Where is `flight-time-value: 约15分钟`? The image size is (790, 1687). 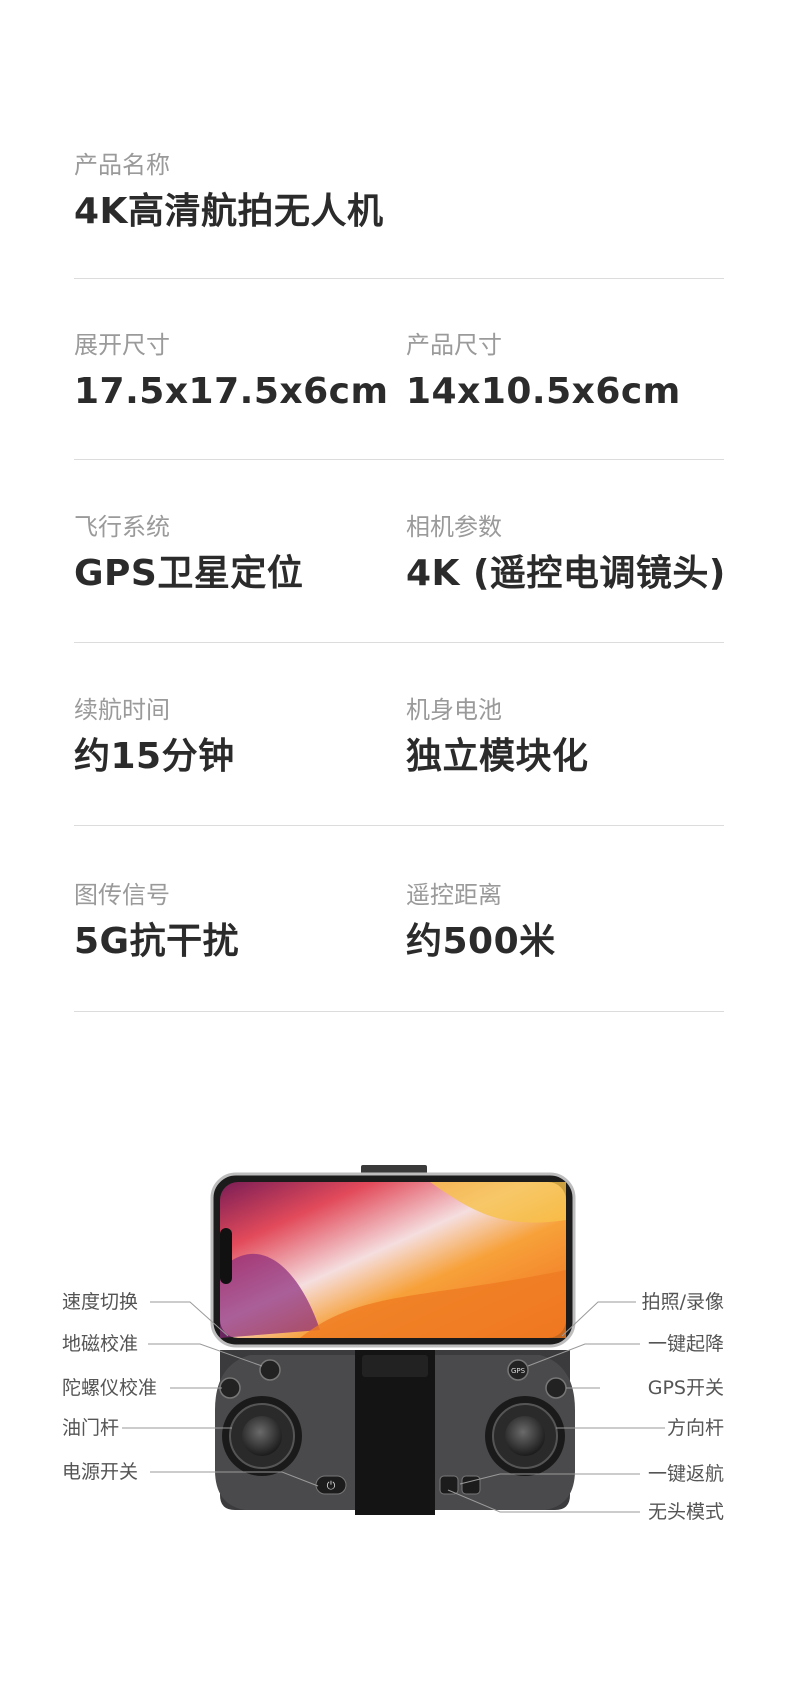 flight-time-value: 约15分钟 is located at coordinates (154, 756).